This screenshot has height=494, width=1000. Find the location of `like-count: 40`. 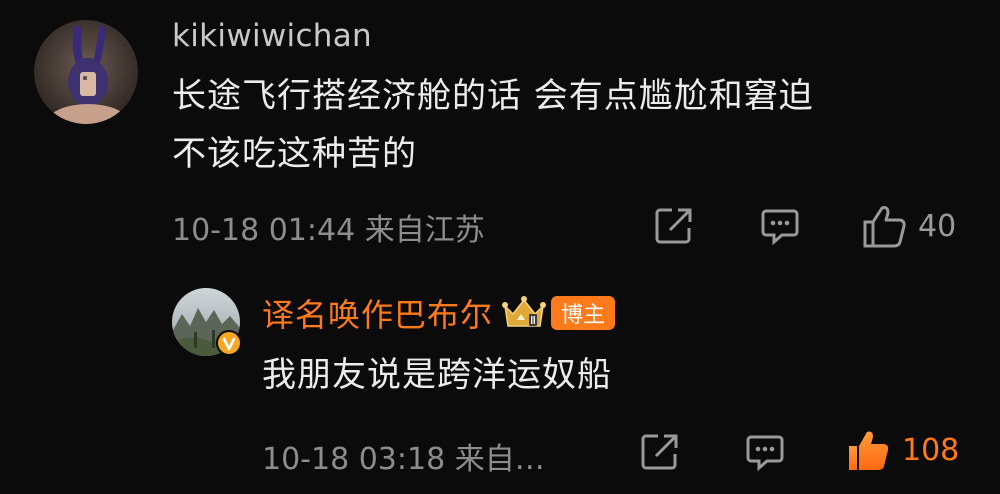

like-count: 40 is located at coordinates (937, 226).